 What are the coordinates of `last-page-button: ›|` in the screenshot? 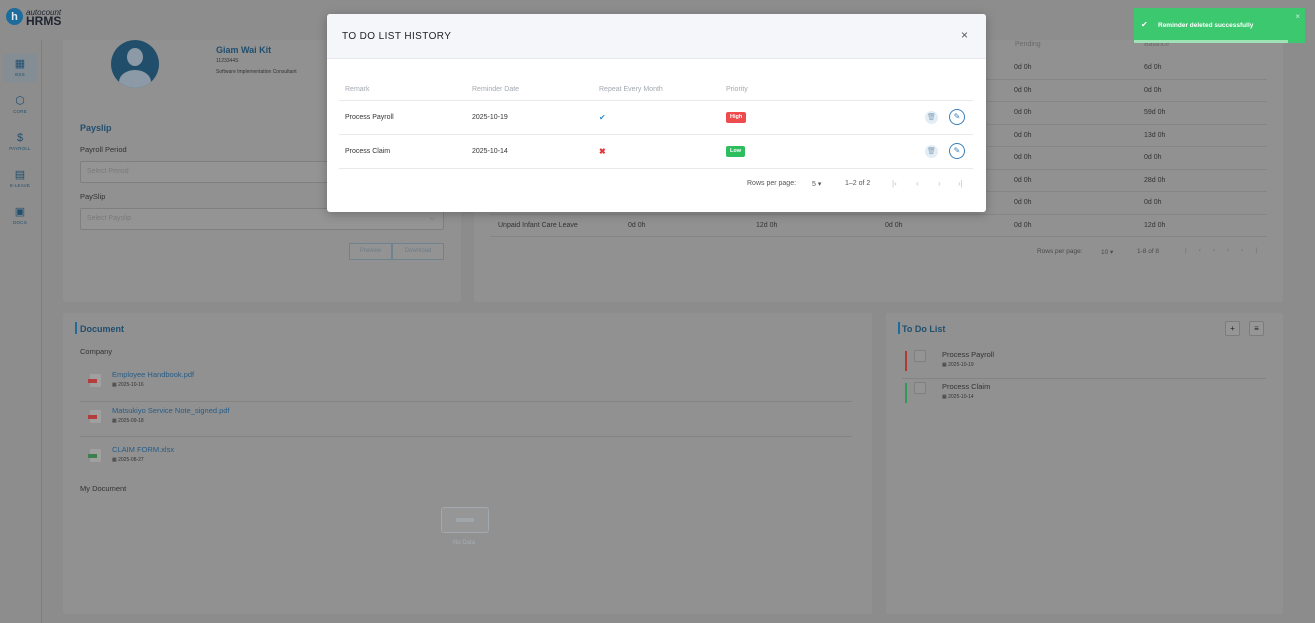 It's located at (960, 183).